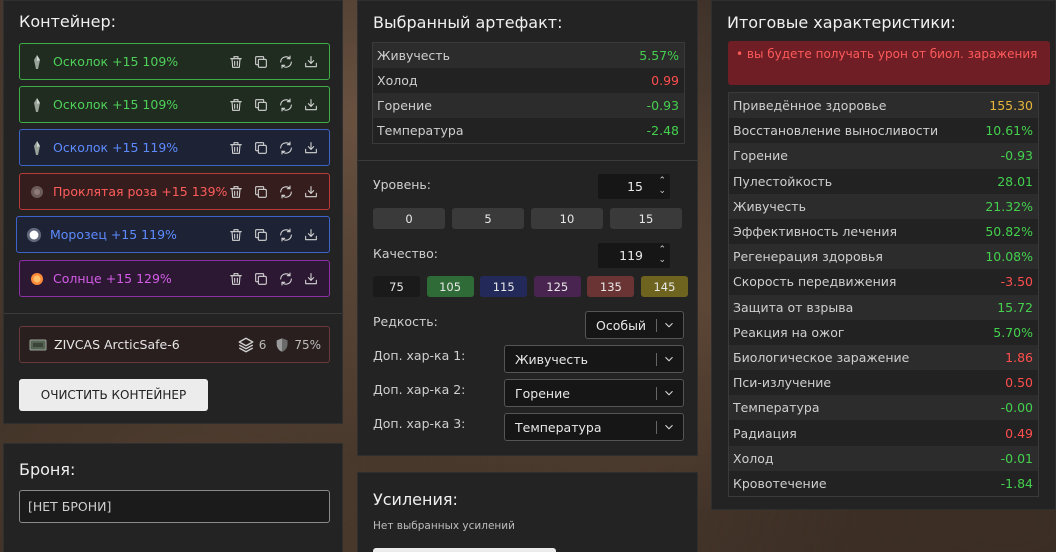  What do you see at coordinates (174, 278) in the screenshot?
I see `artifact-item: Солнце +15 129%` at bounding box center [174, 278].